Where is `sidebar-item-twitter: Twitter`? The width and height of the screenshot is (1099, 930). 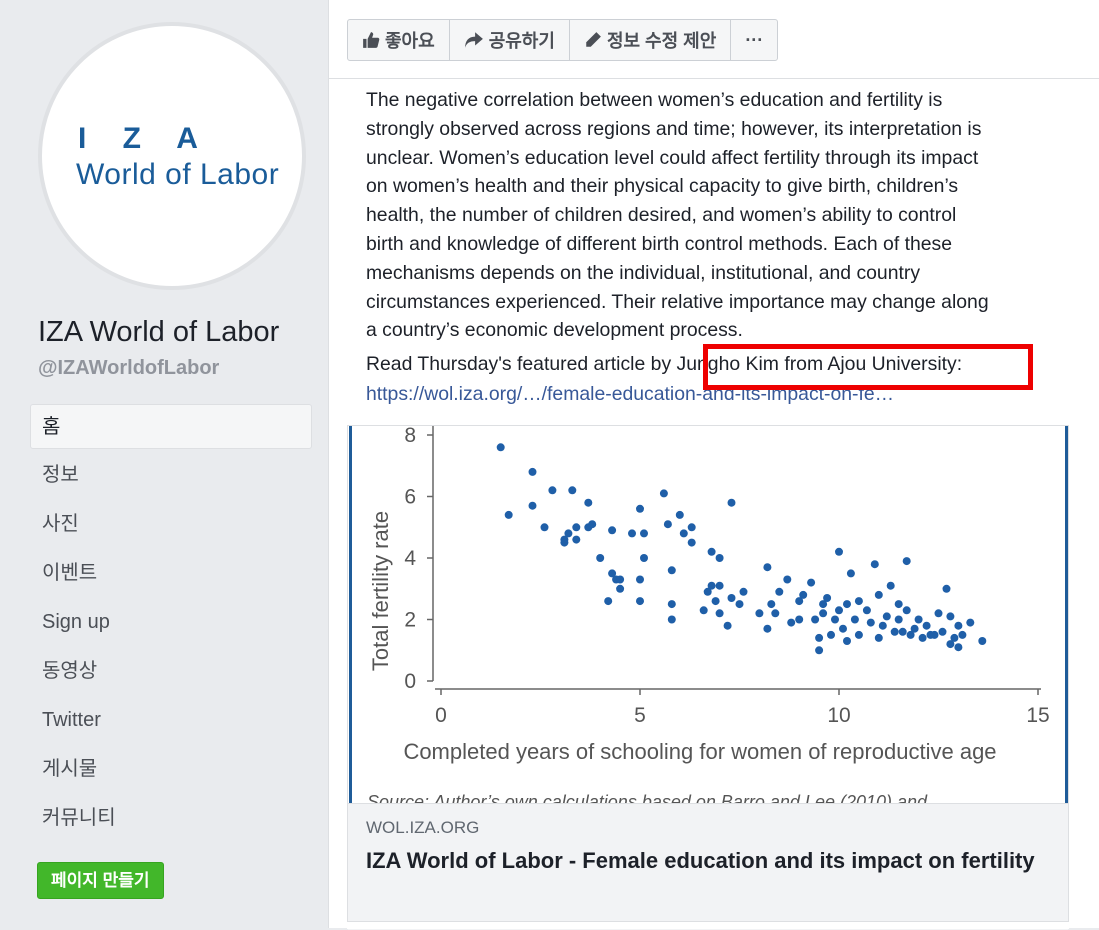
sidebar-item-twitter: Twitter is located at coordinates (171, 720).